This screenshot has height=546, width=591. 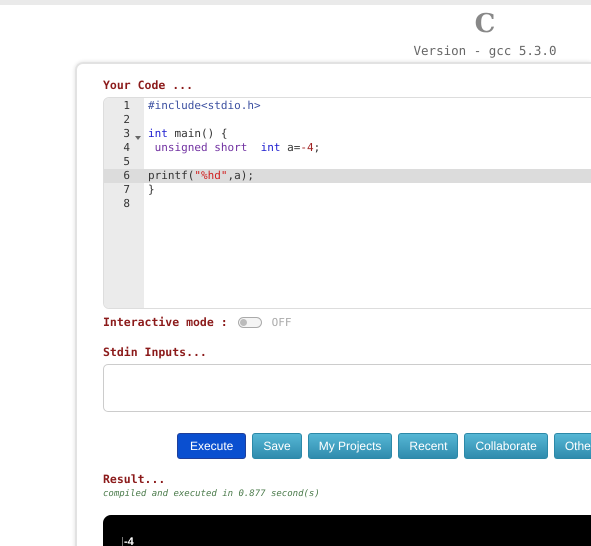 What do you see at coordinates (126, 106) in the screenshot?
I see `line-number: 1` at bounding box center [126, 106].